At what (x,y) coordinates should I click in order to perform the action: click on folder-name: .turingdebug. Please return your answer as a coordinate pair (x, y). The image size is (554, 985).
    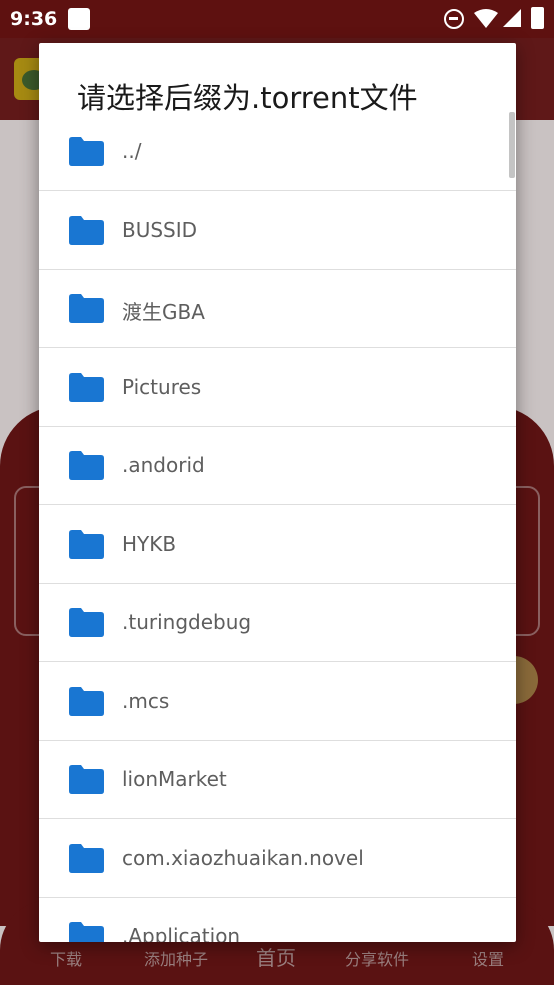
    Looking at the image, I should click on (187, 622).